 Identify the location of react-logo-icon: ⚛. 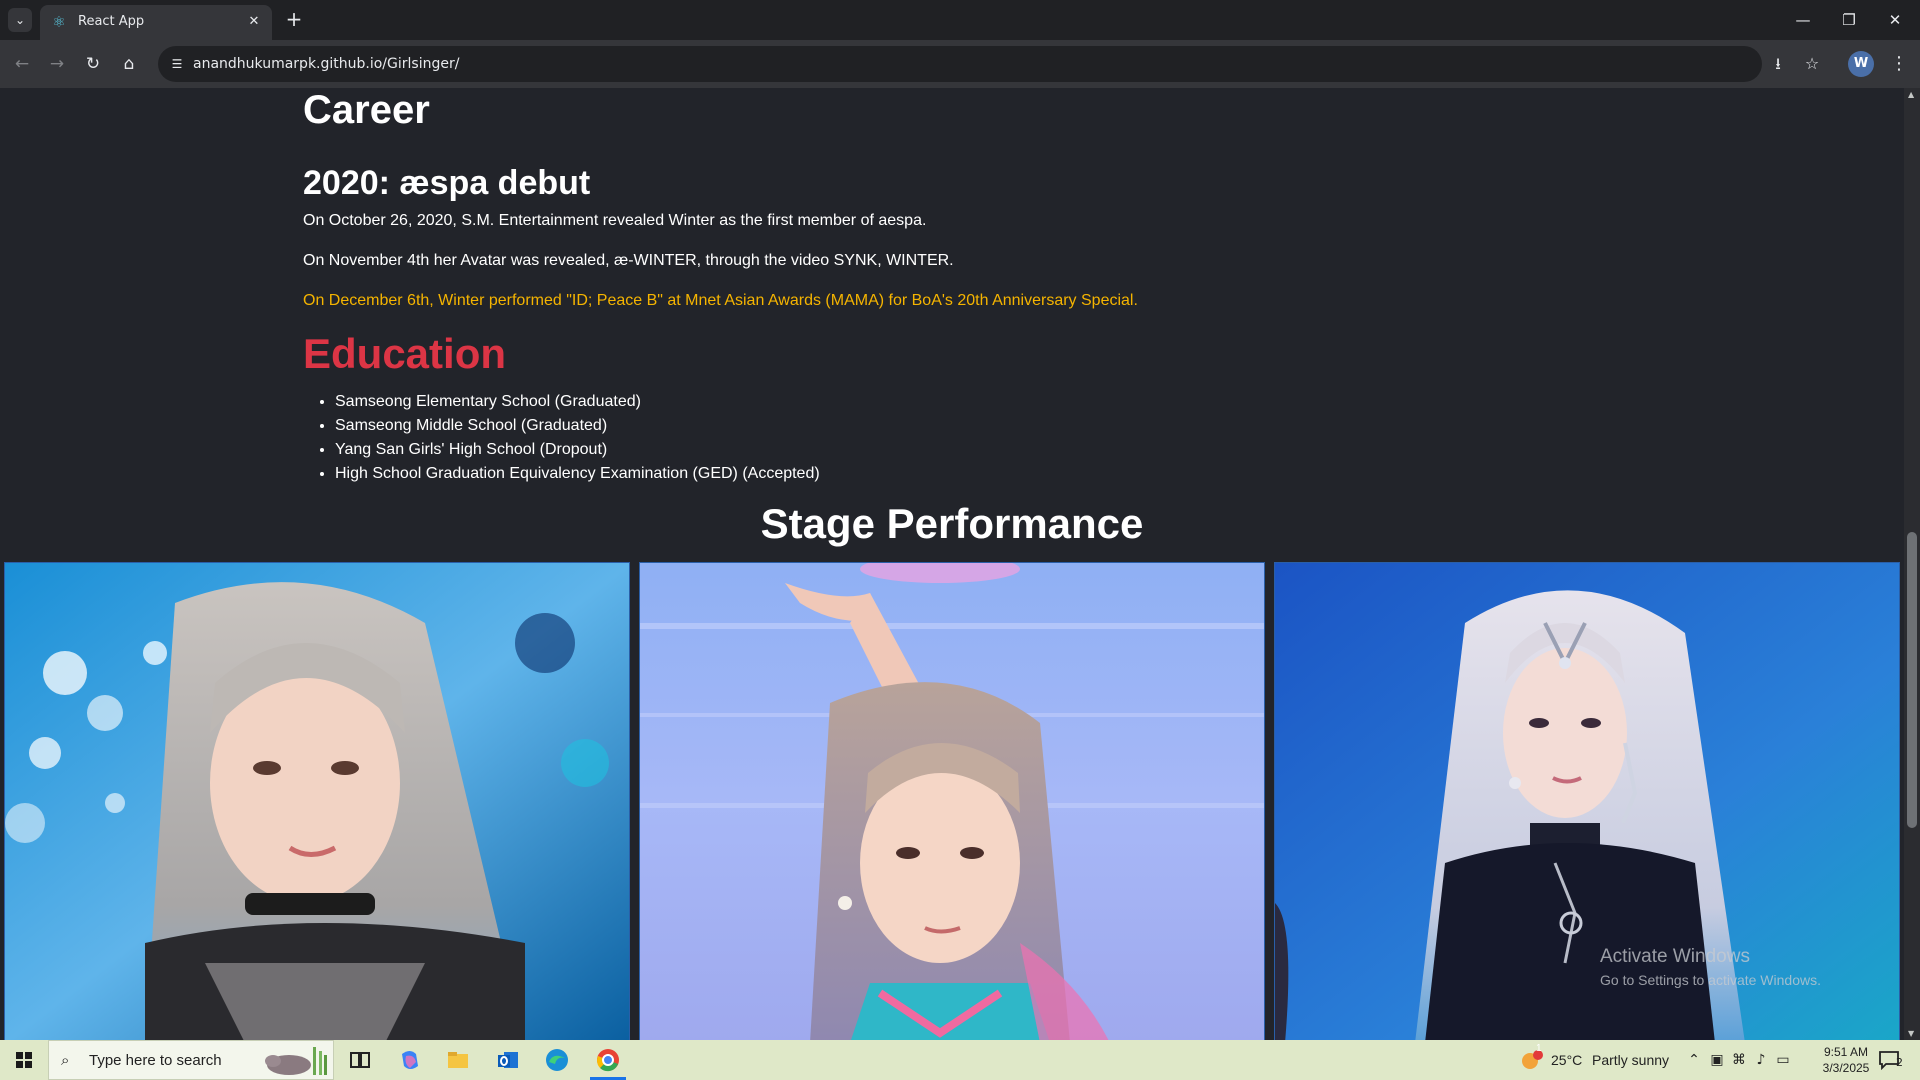
(59, 22).